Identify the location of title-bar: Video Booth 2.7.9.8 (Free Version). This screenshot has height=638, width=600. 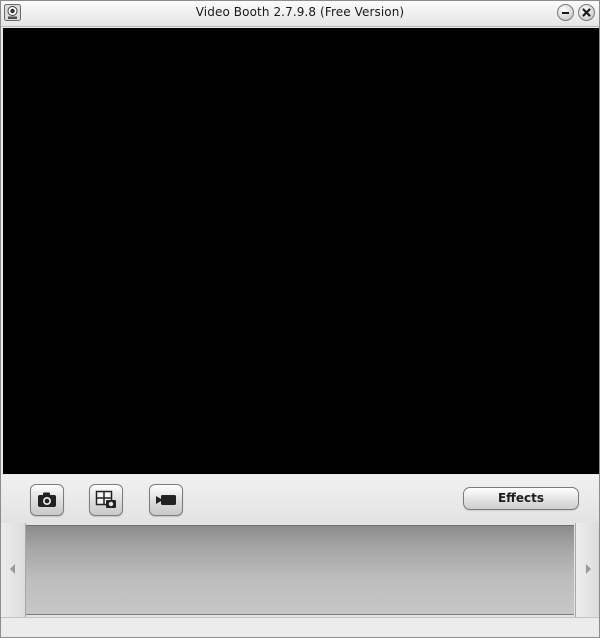
(300, 14).